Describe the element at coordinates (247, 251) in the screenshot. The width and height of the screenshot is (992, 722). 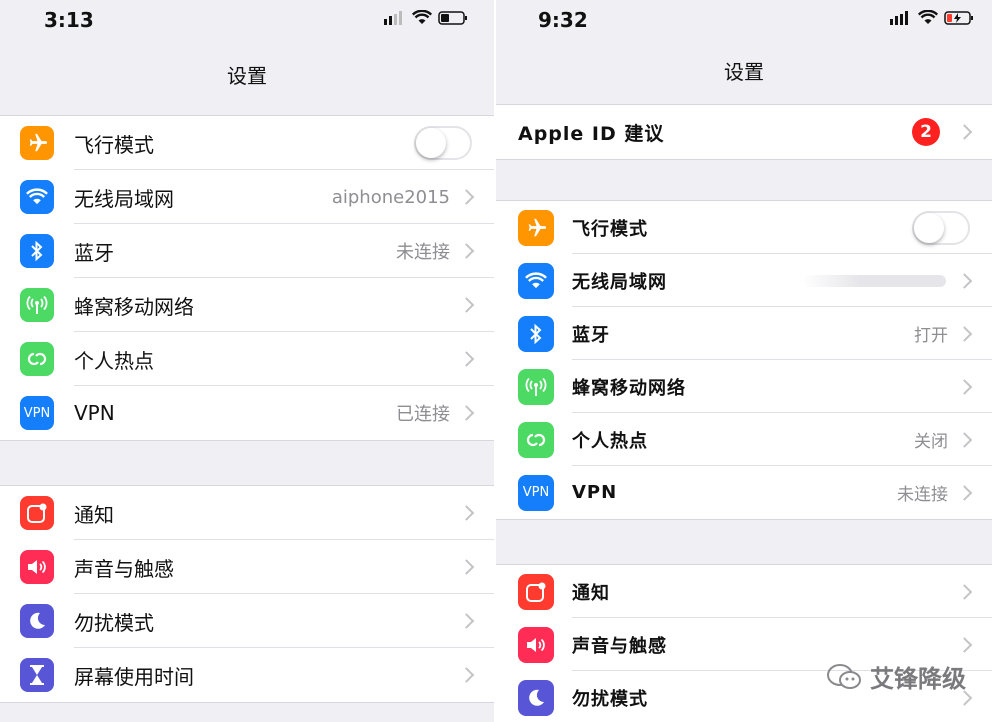
I see `settings-row-bluetooth: 蓝牙 未连接` at that location.